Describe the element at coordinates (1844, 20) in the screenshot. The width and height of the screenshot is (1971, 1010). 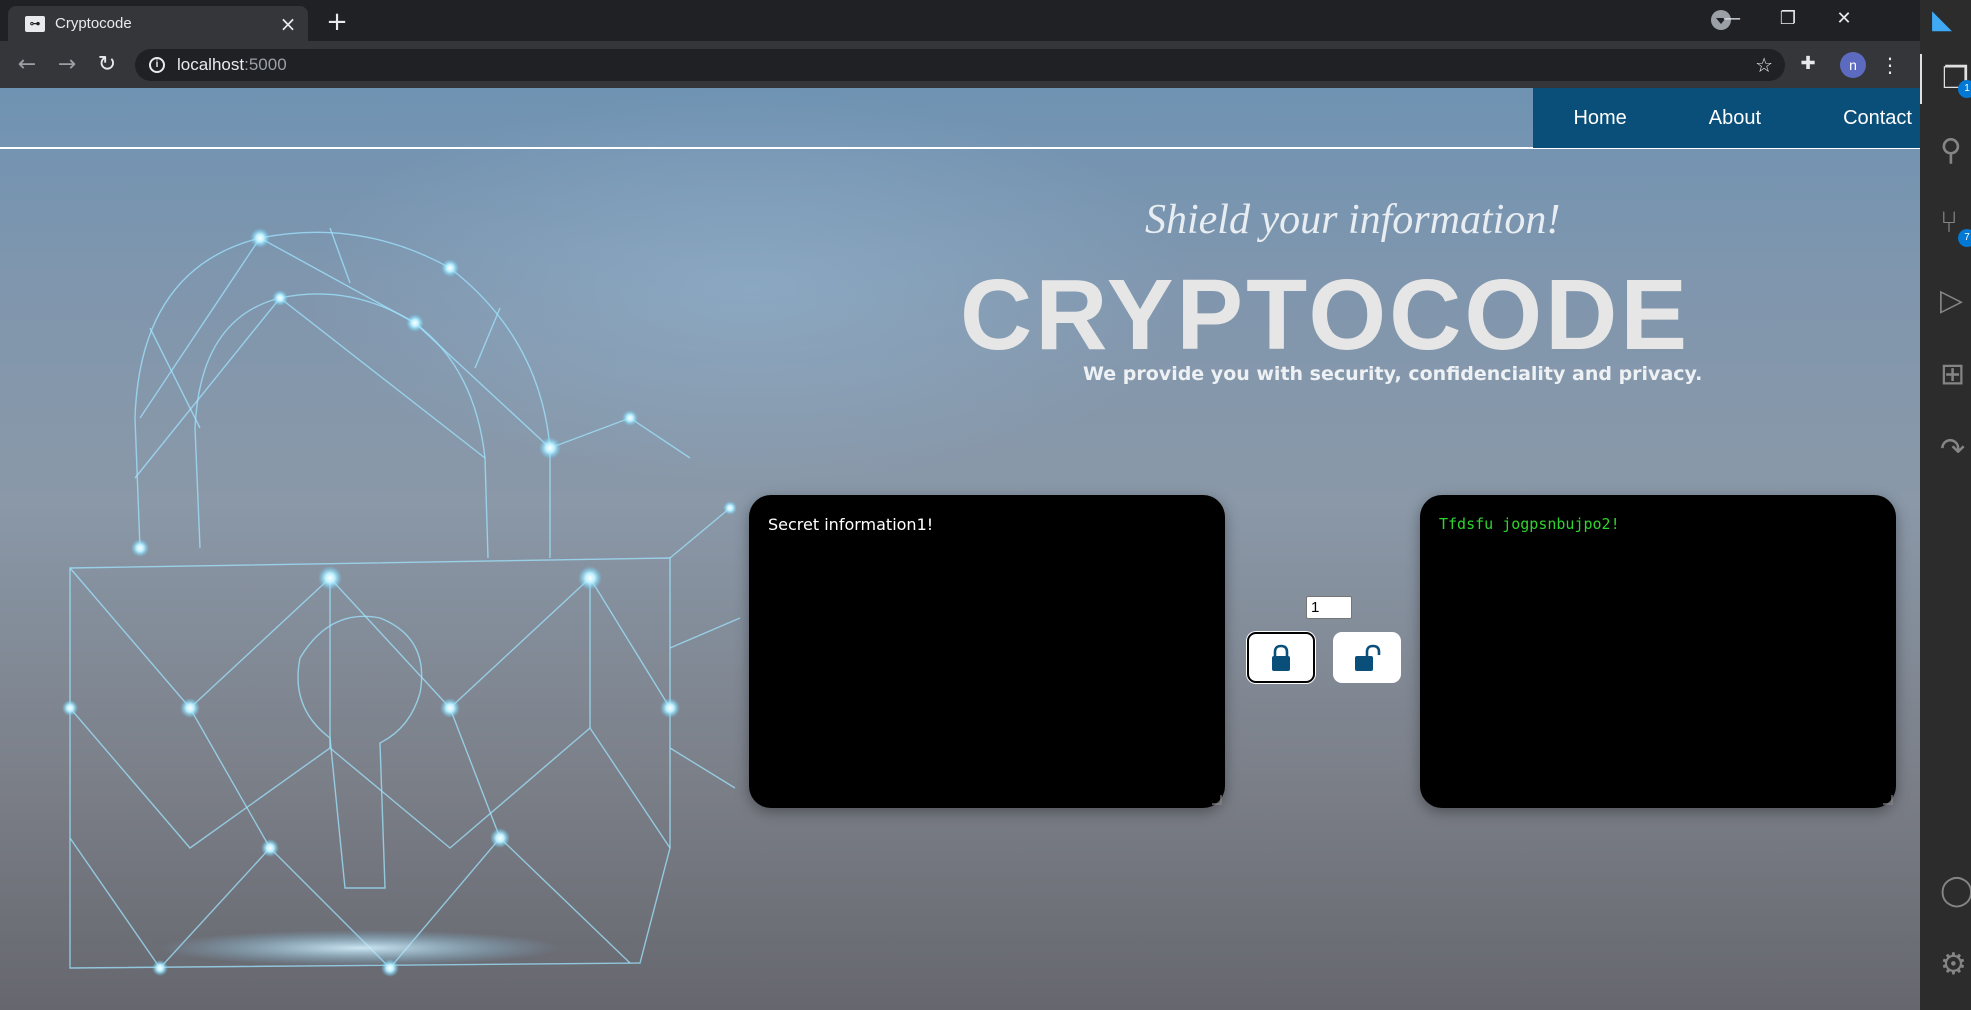
I see `close-window-button: ✕` at that location.